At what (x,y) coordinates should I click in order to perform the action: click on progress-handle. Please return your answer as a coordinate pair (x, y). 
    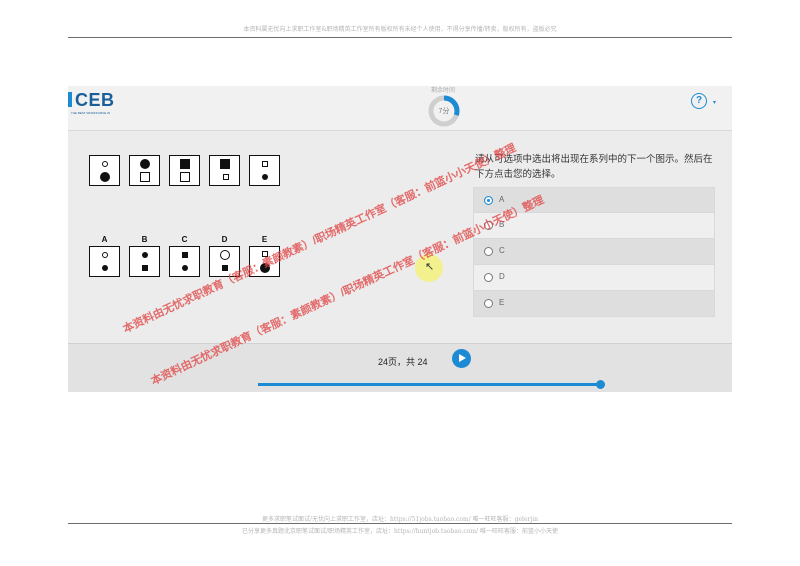
    Looking at the image, I should click on (600, 384).